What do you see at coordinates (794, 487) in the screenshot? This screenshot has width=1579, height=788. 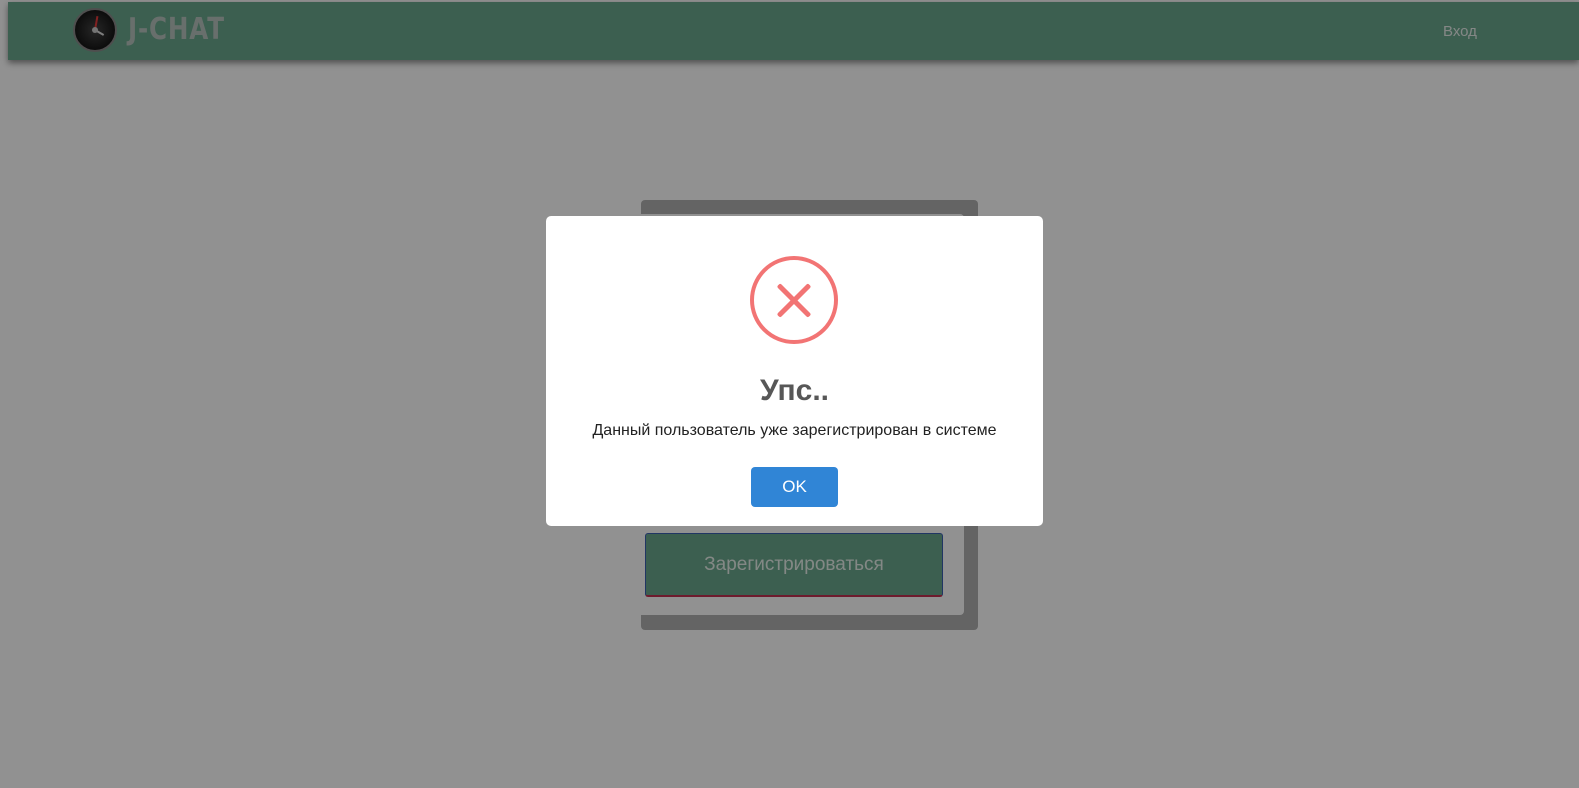 I see `ok-button: OK` at bounding box center [794, 487].